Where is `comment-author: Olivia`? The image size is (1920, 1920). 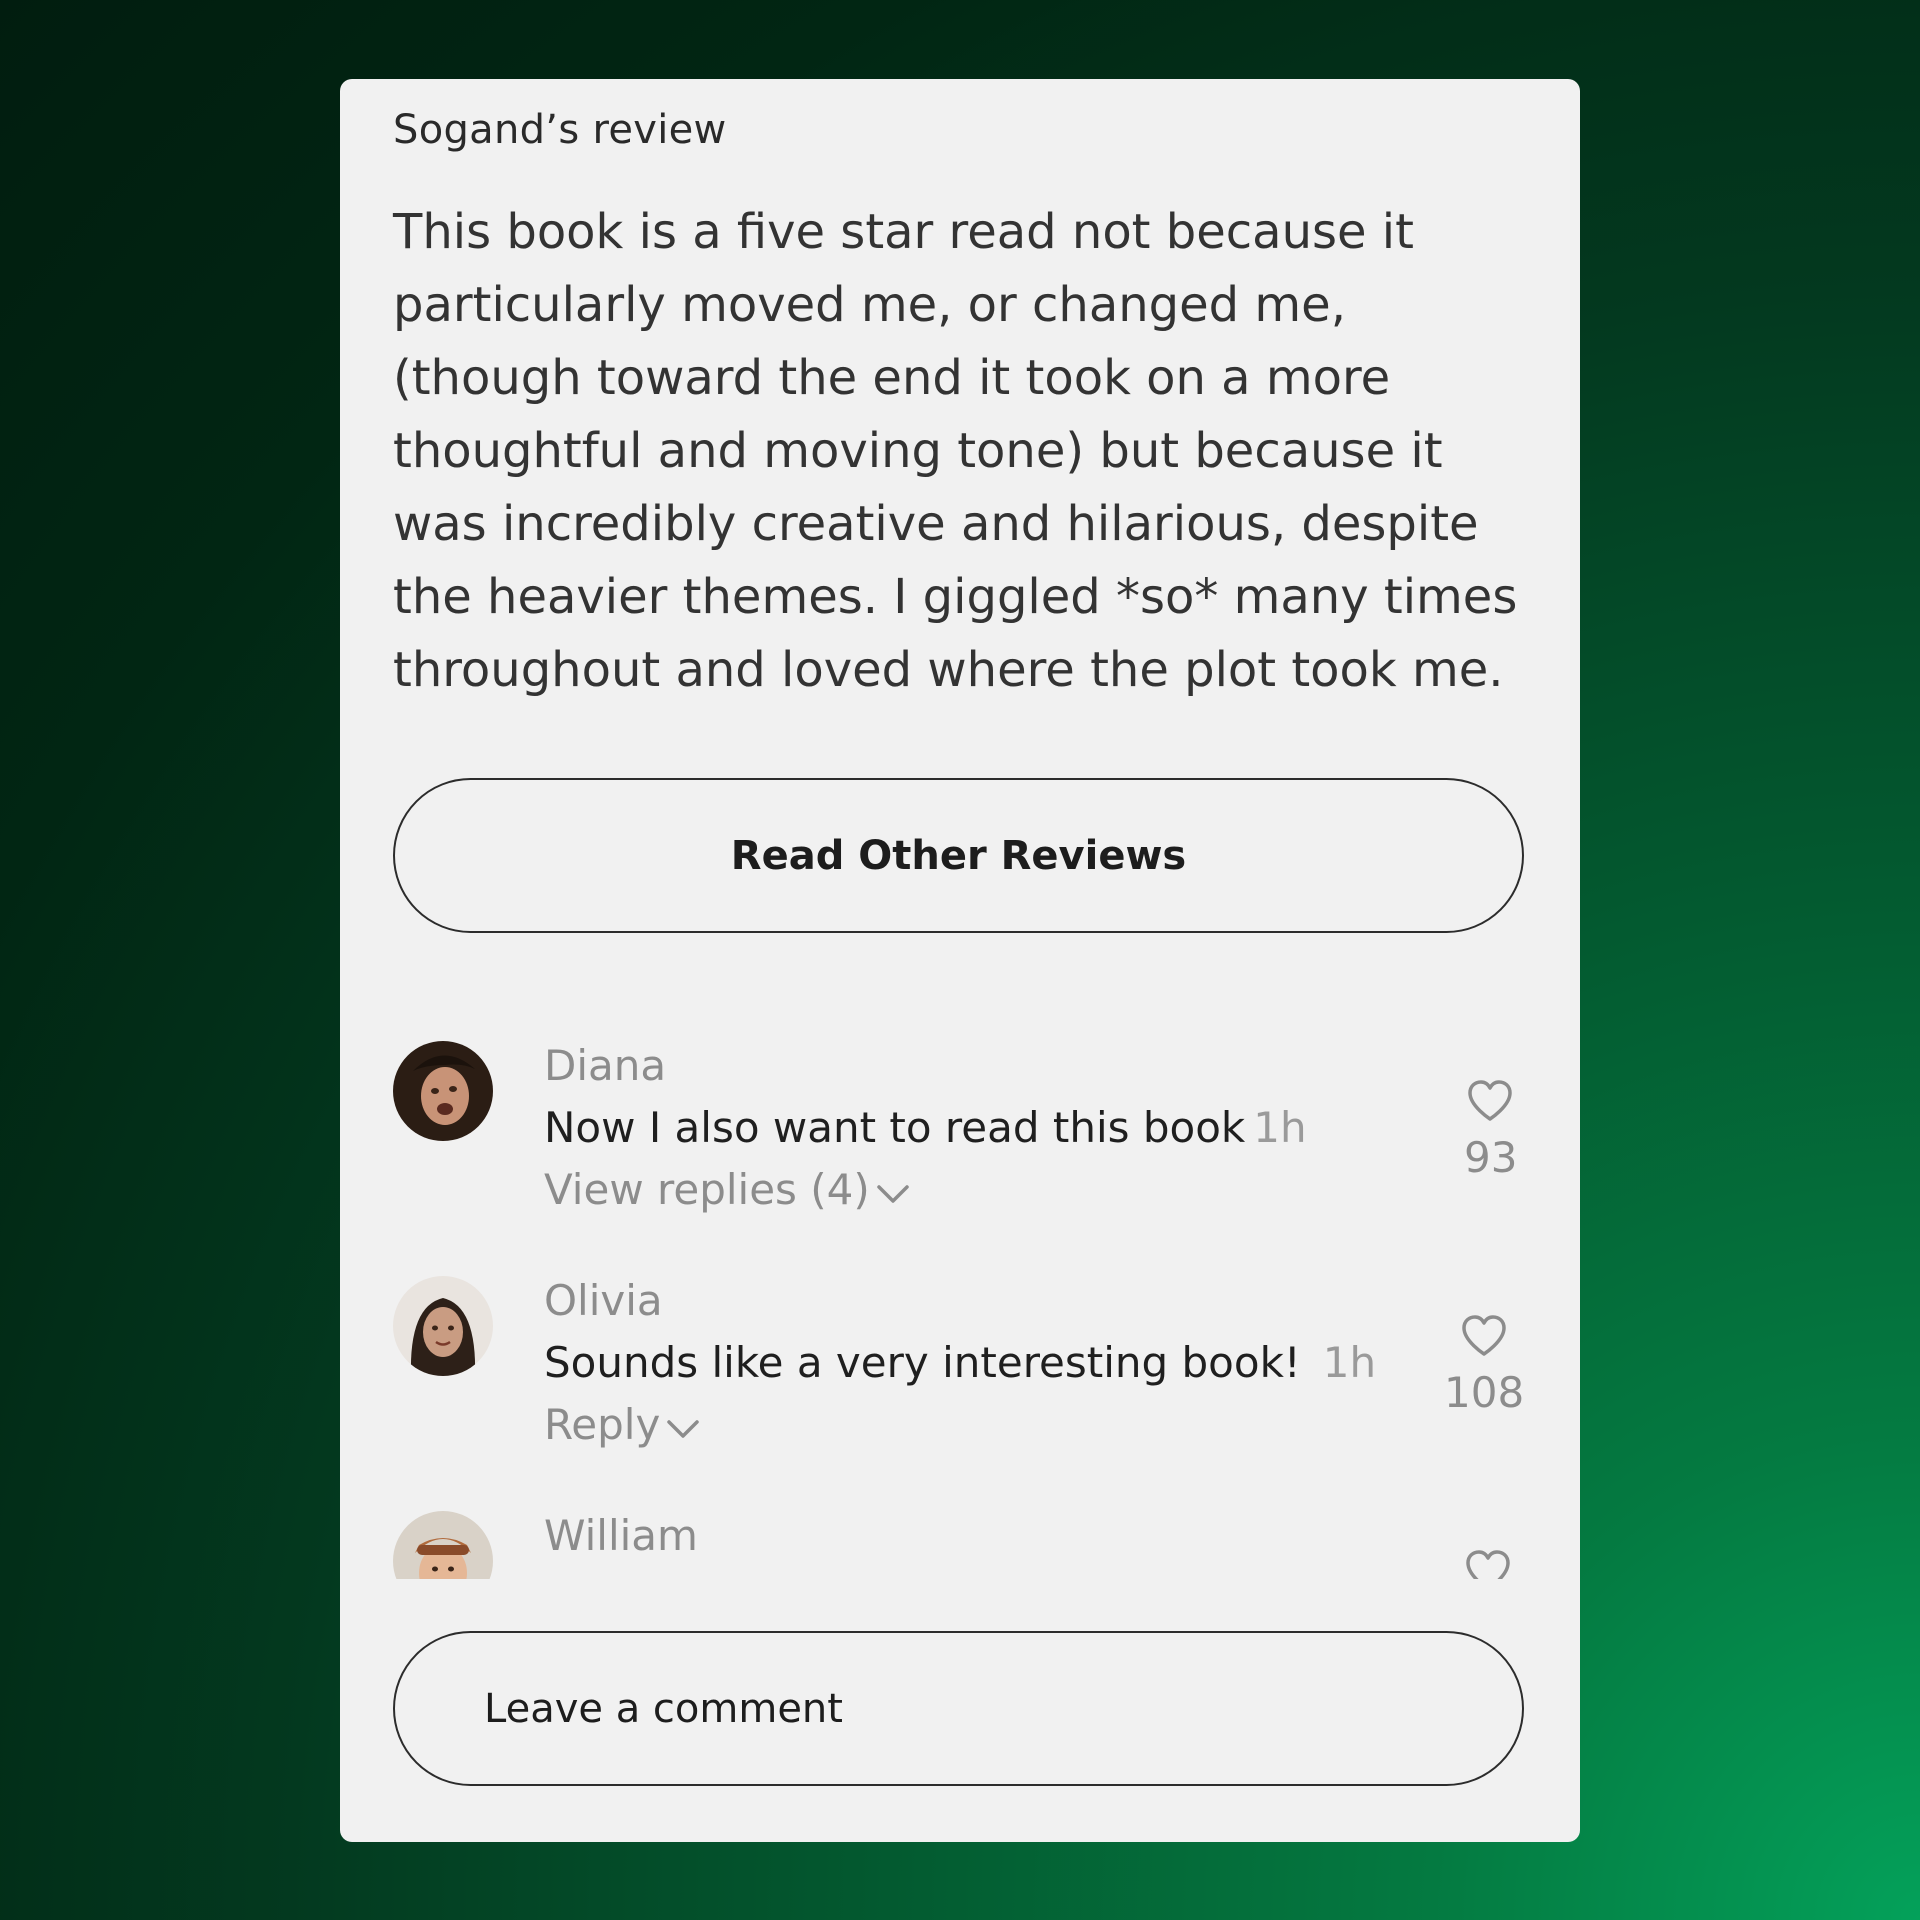 comment-author: Olivia is located at coordinates (603, 1300).